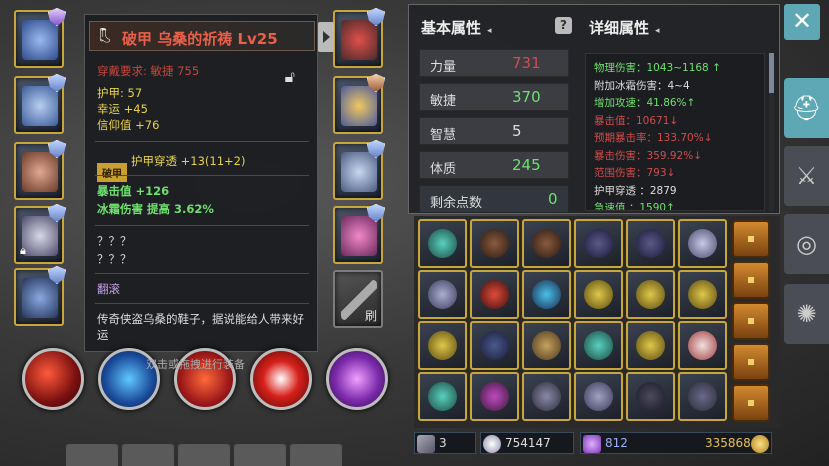 This screenshot has height=466, width=829. What do you see at coordinates (443, 169) in the screenshot?
I see `attr-label: 体质` at bounding box center [443, 169].